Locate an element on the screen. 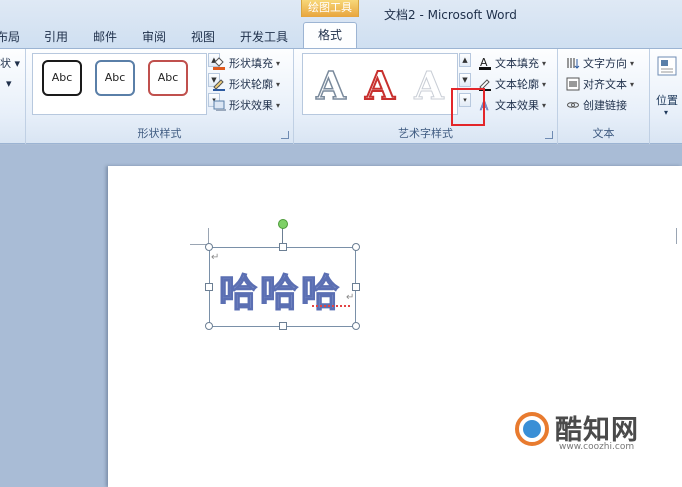 This screenshot has height=487, width=682. resize-handle-bottom is located at coordinates (283, 326).